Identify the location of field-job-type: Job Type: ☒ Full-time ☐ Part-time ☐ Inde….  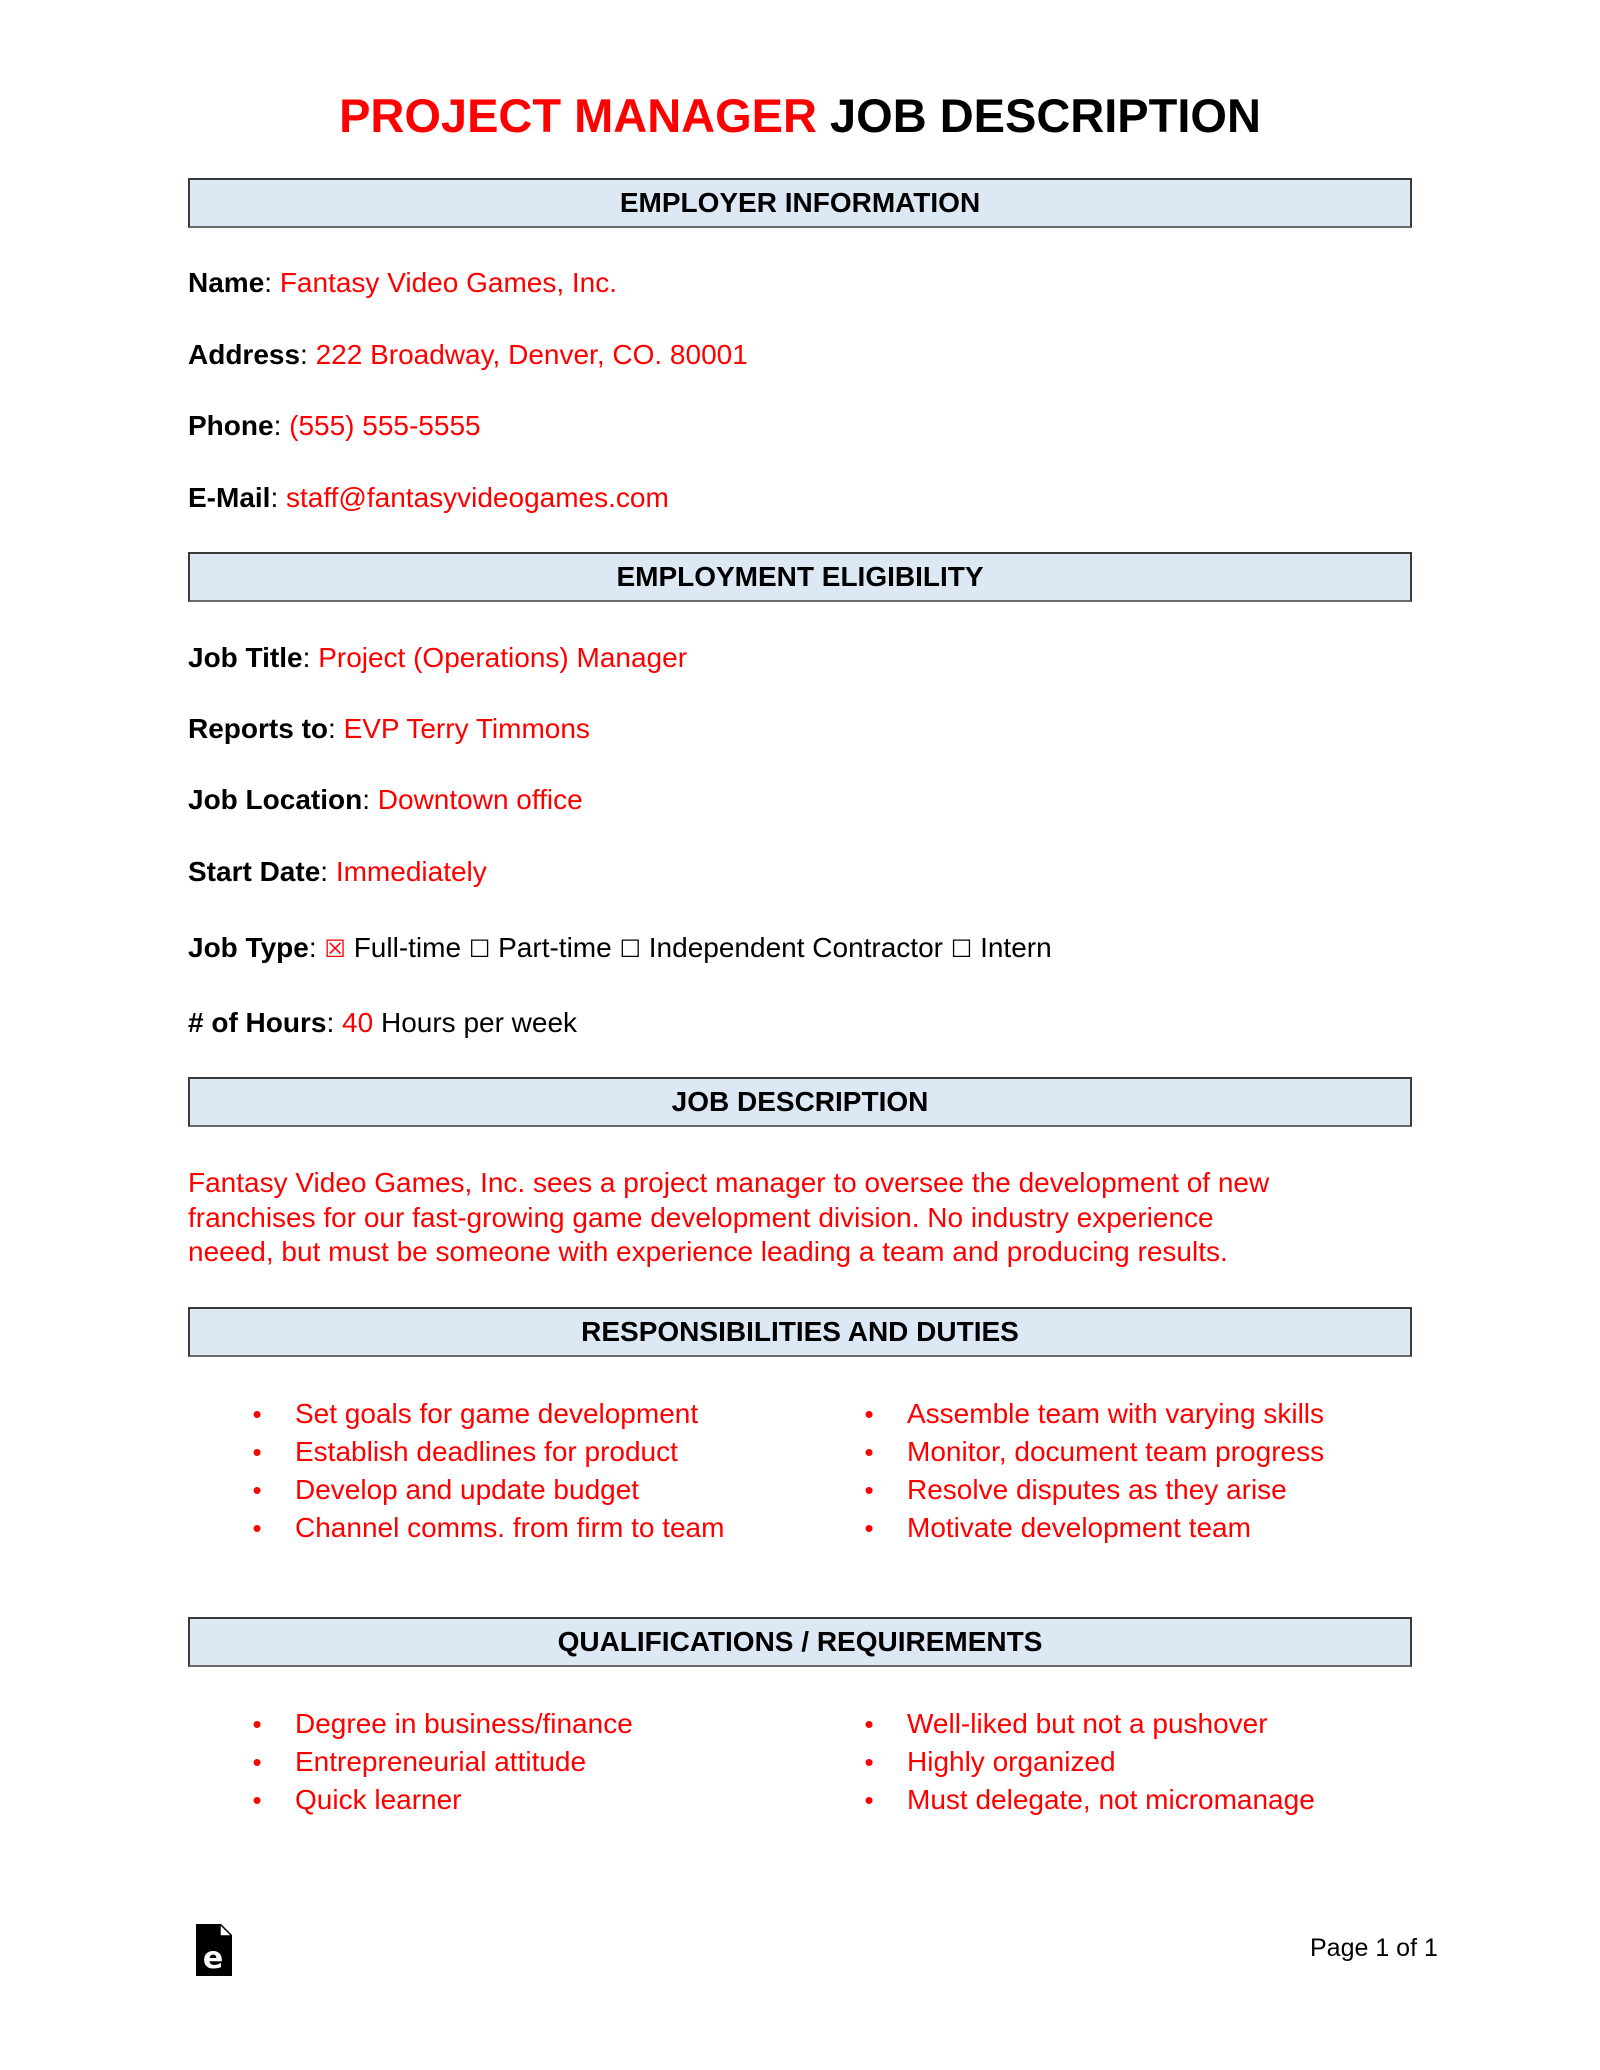
(620, 947).